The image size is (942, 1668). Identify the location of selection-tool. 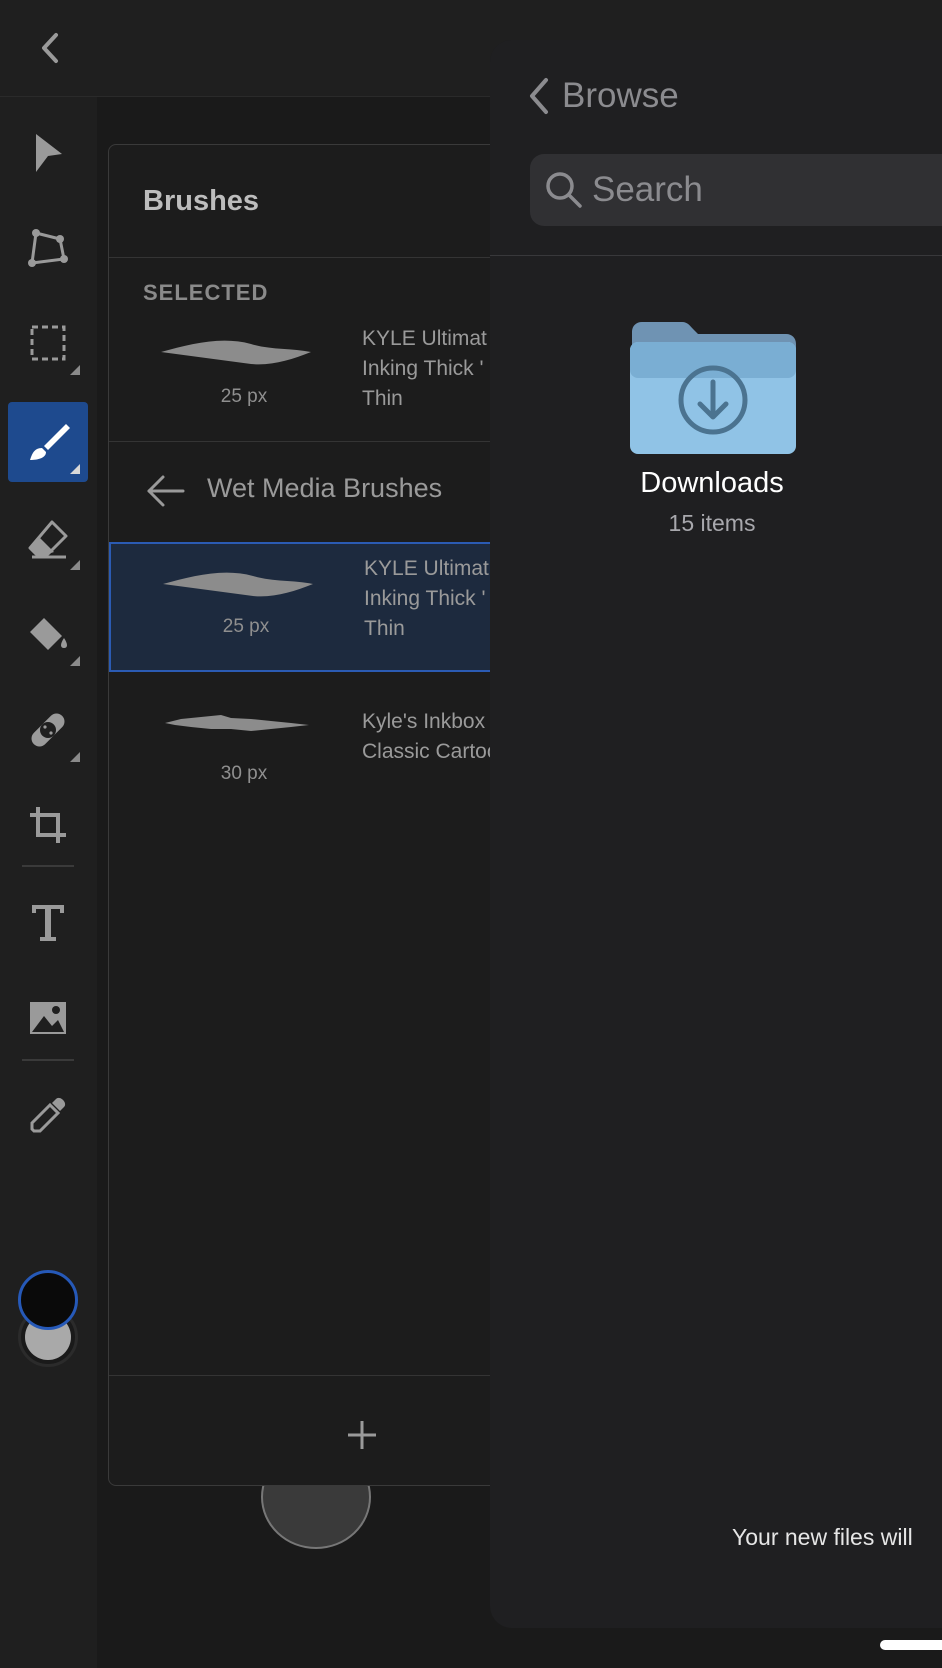
(48, 154).